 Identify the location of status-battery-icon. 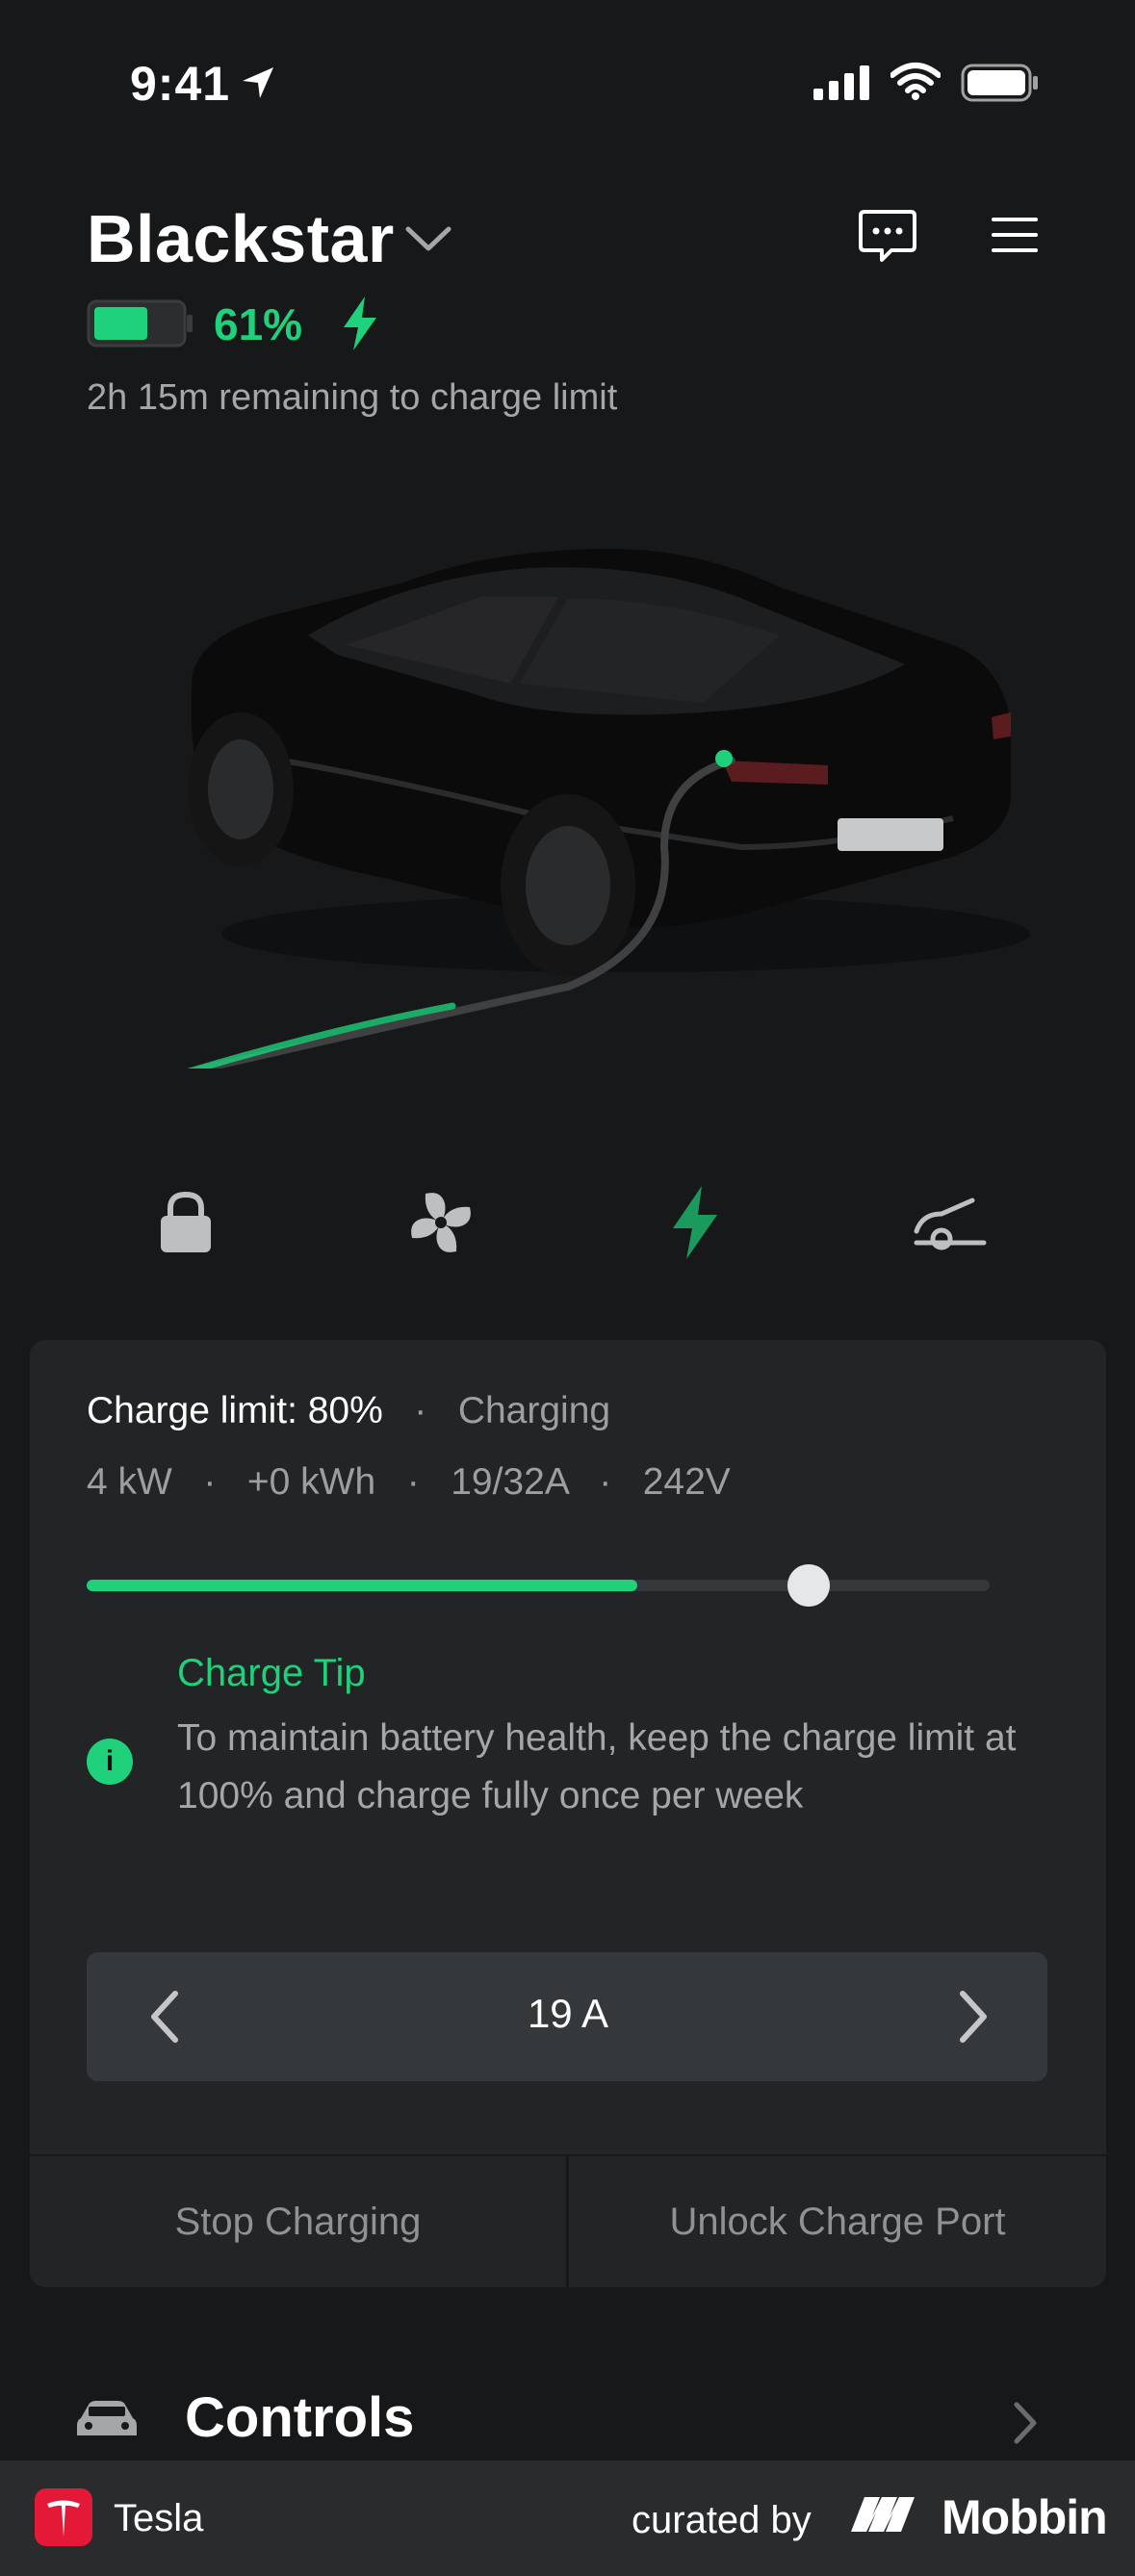
(999, 83).